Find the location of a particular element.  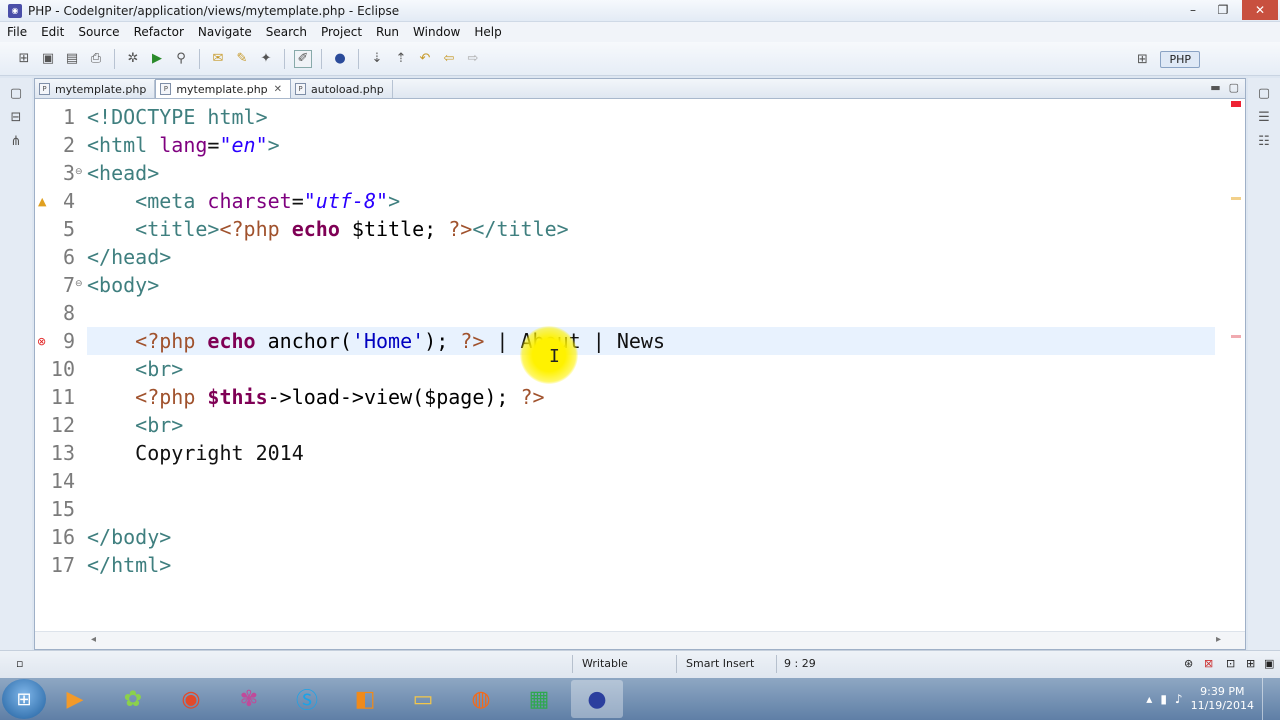

open-type-icon: ✉ is located at coordinates (218, 59).